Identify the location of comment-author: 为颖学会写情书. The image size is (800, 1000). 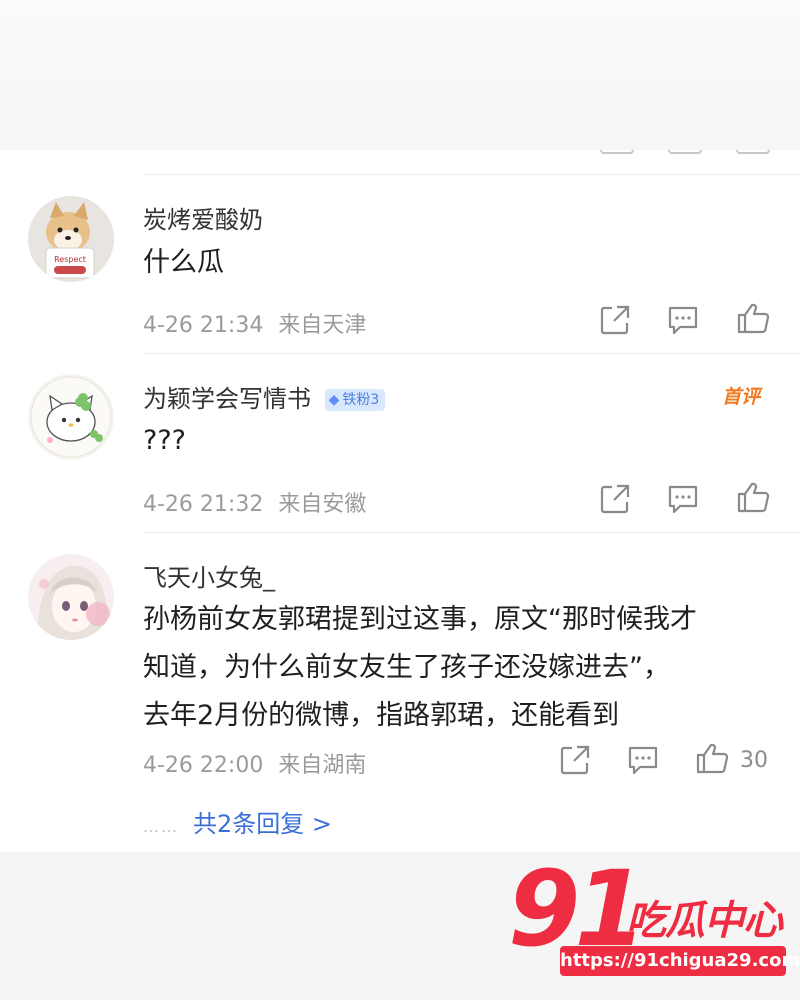
(227, 399).